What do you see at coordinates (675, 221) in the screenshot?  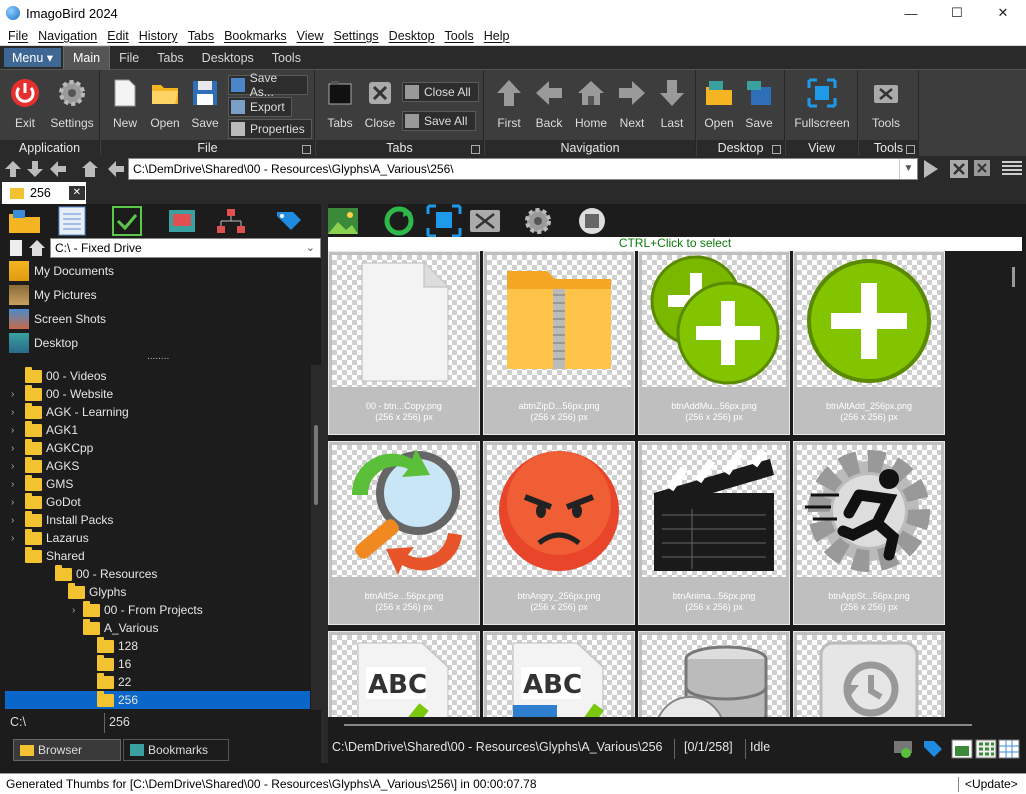 I see `view-toolbar-icons` at bounding box center [675, 221].